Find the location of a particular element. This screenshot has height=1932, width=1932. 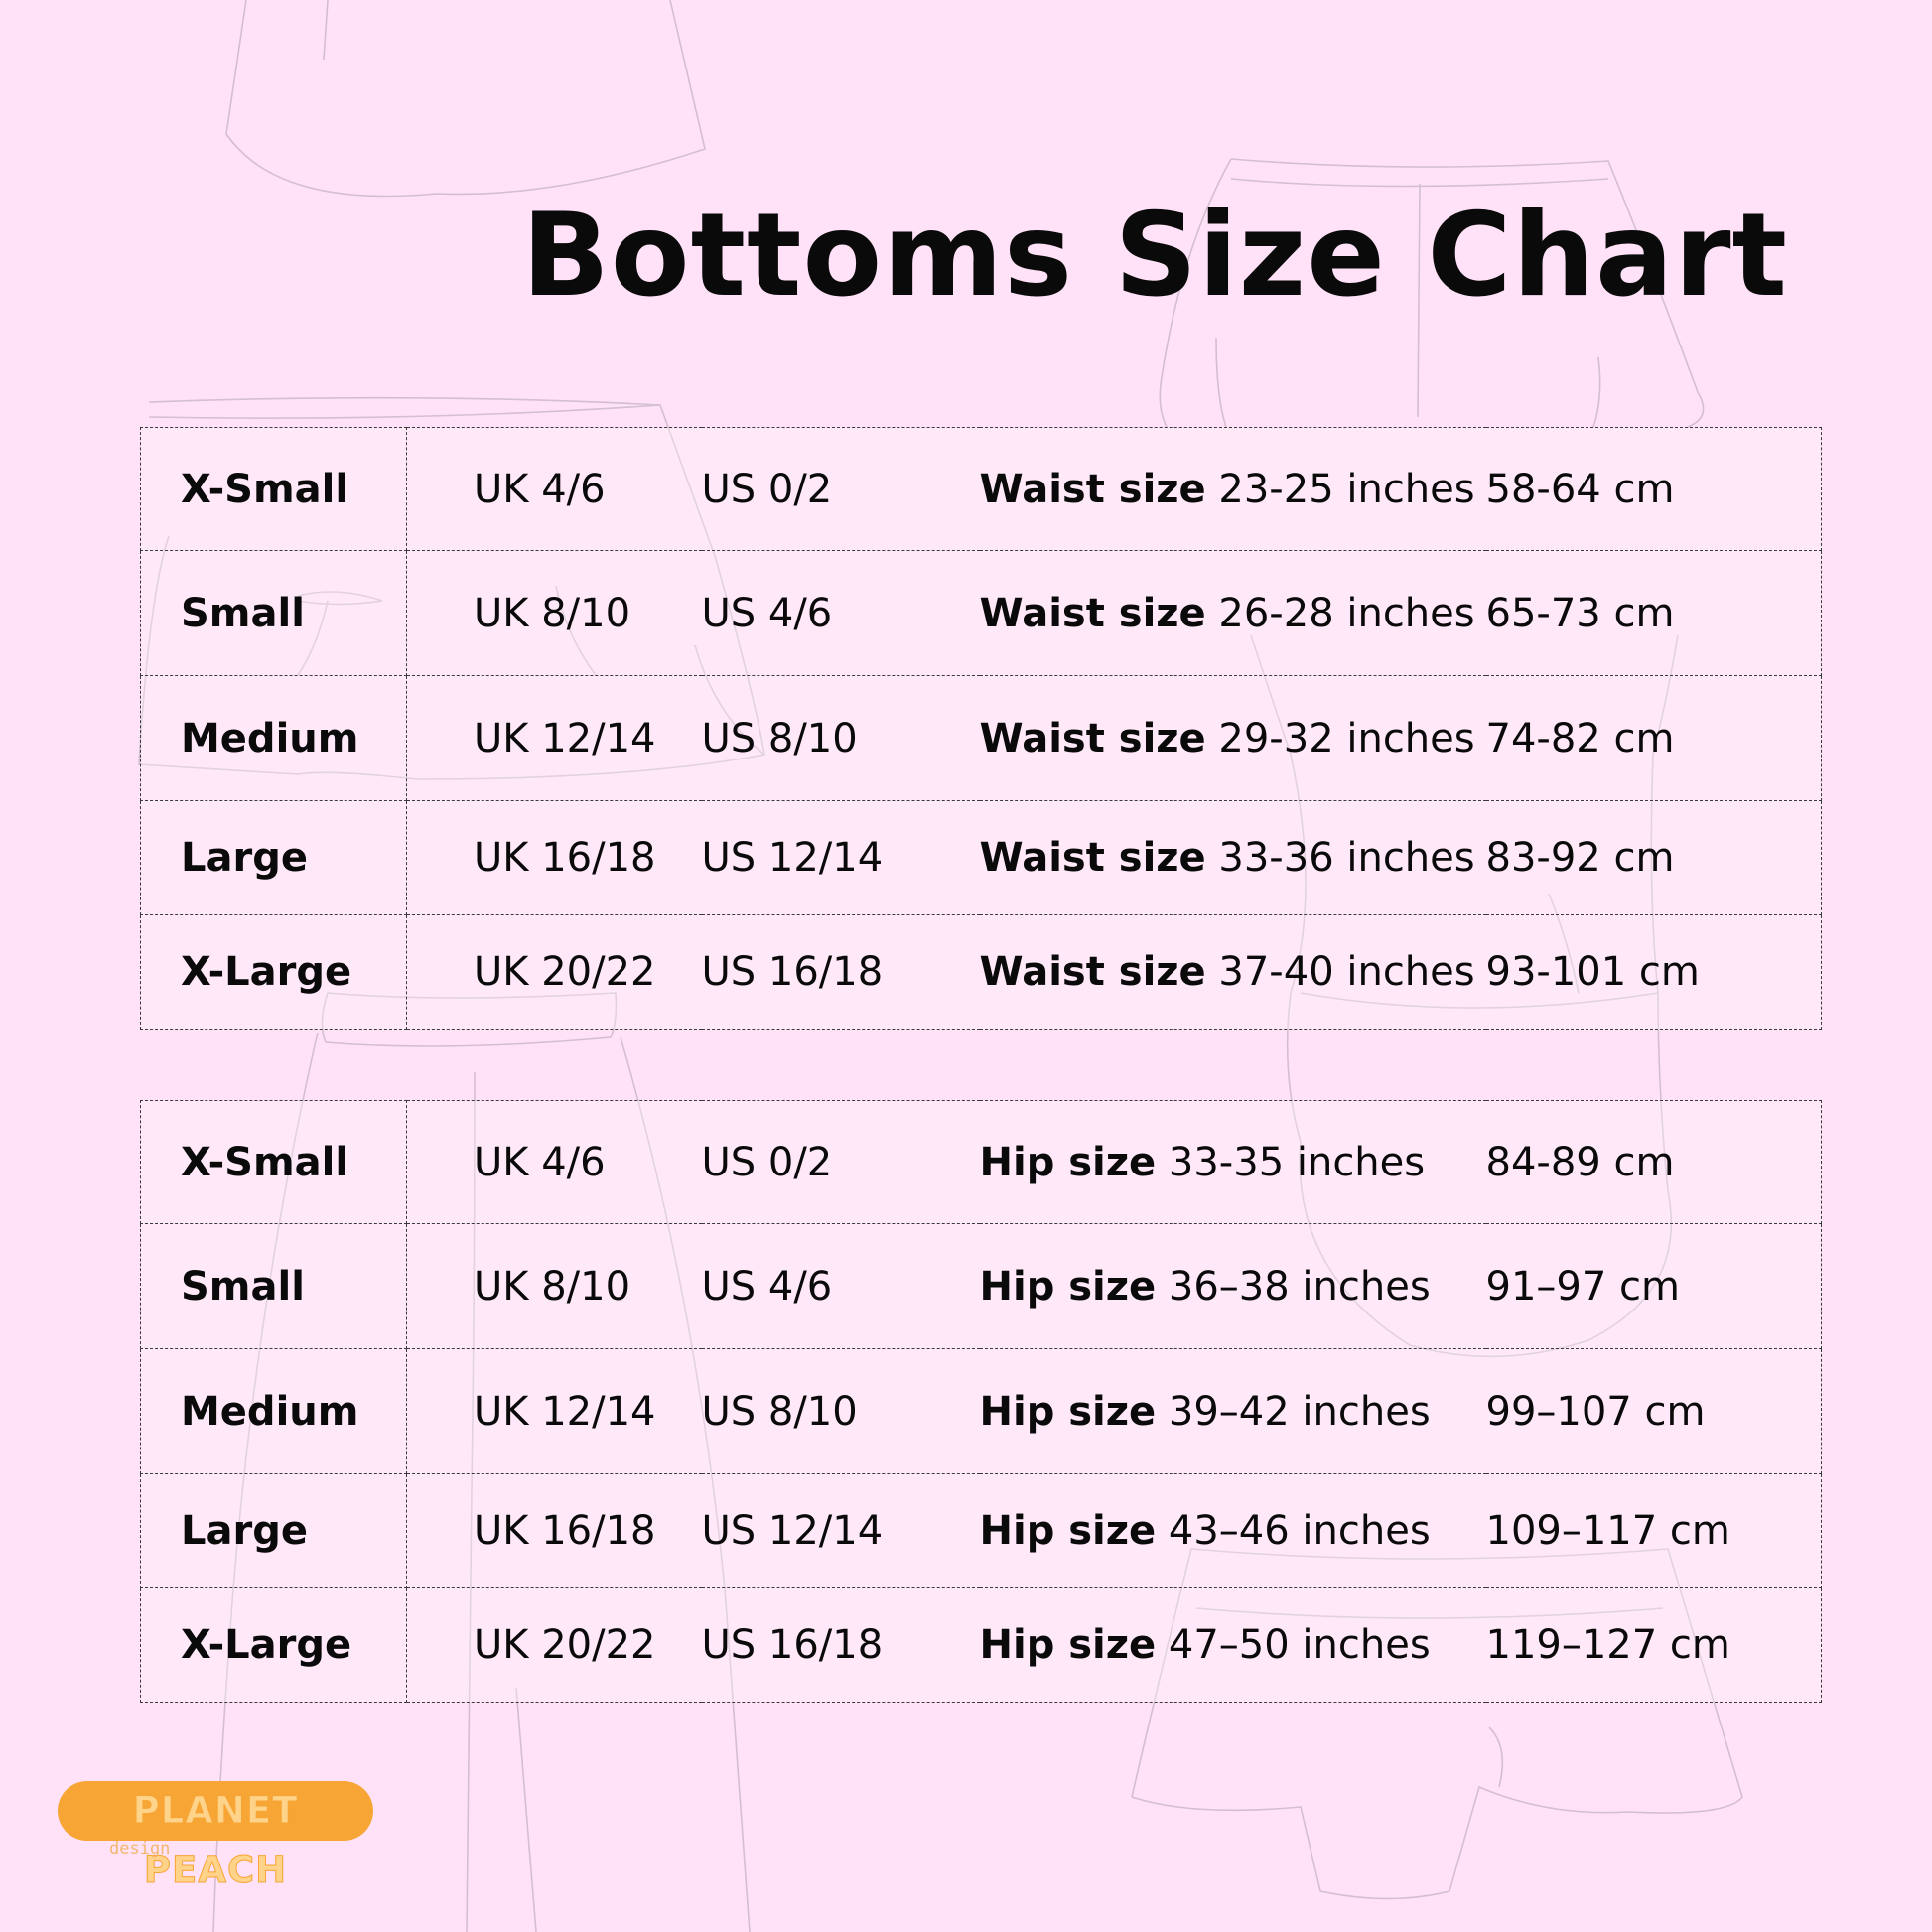

inches-value: 36–38 inches is located at coordinates (1300, 1286).